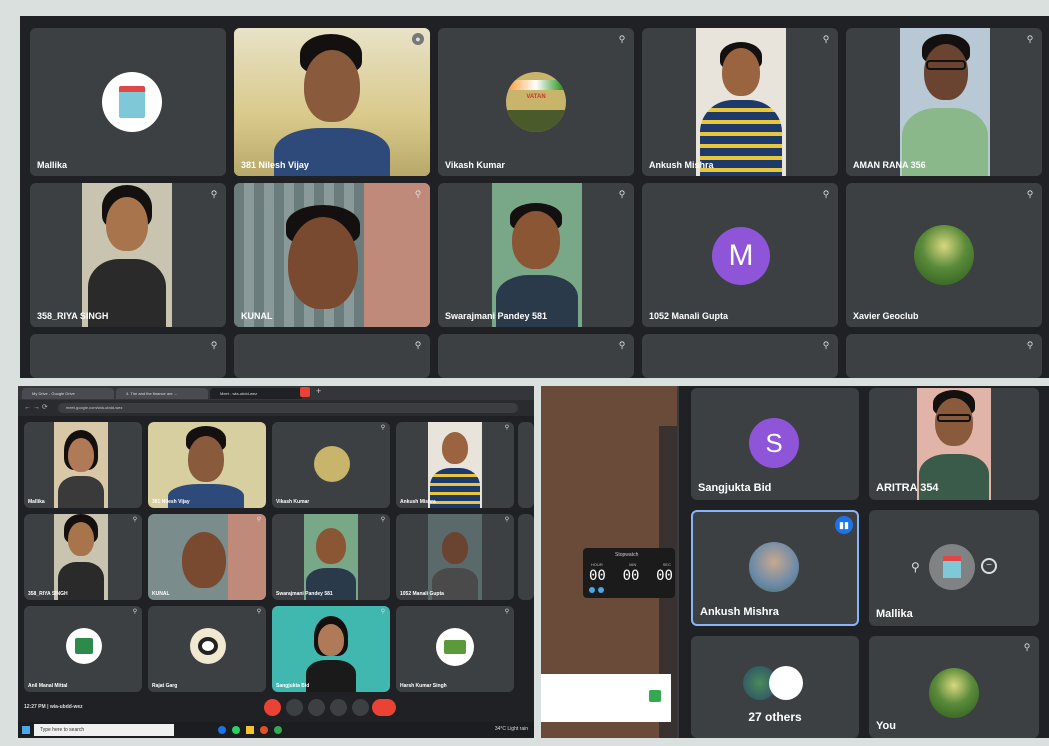 The height and width of the screenshot is (746, 1049). What do you see at coordinates (316, 707) in the screenshot?
I see `captions-button` at bounding box center [316, 707].